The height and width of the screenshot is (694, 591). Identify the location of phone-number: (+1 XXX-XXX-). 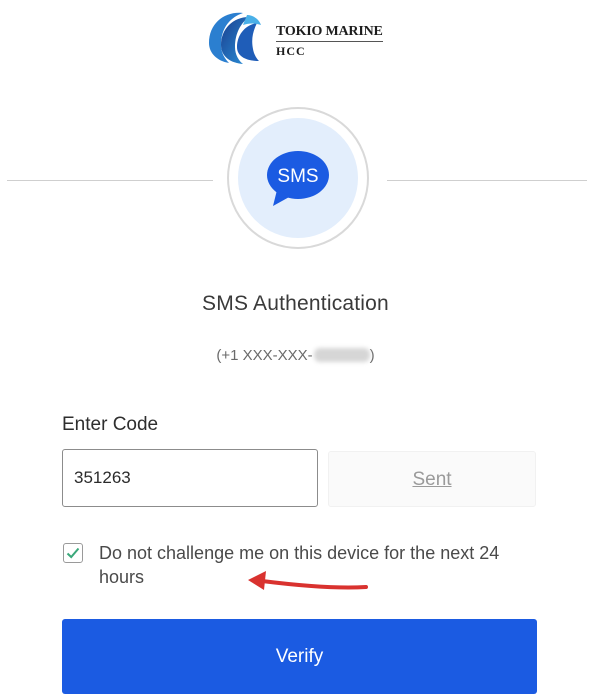
(295, 355).